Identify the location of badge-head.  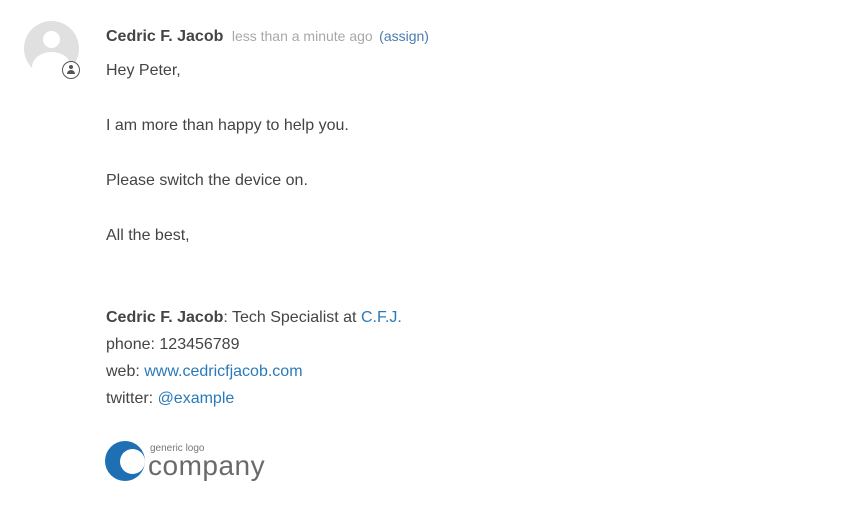
(70, 67).